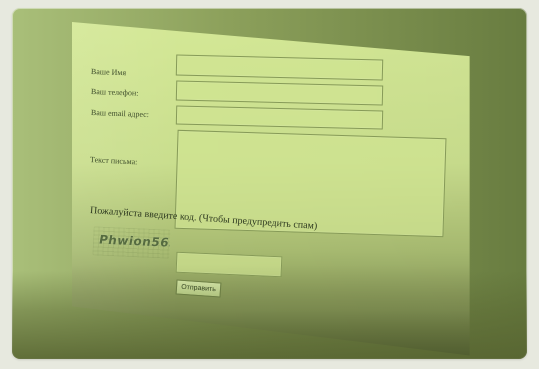 The height and width of the screenshot is (369, 539). I want to click on email-label: Ваш email адрес:, so click(120, 114).